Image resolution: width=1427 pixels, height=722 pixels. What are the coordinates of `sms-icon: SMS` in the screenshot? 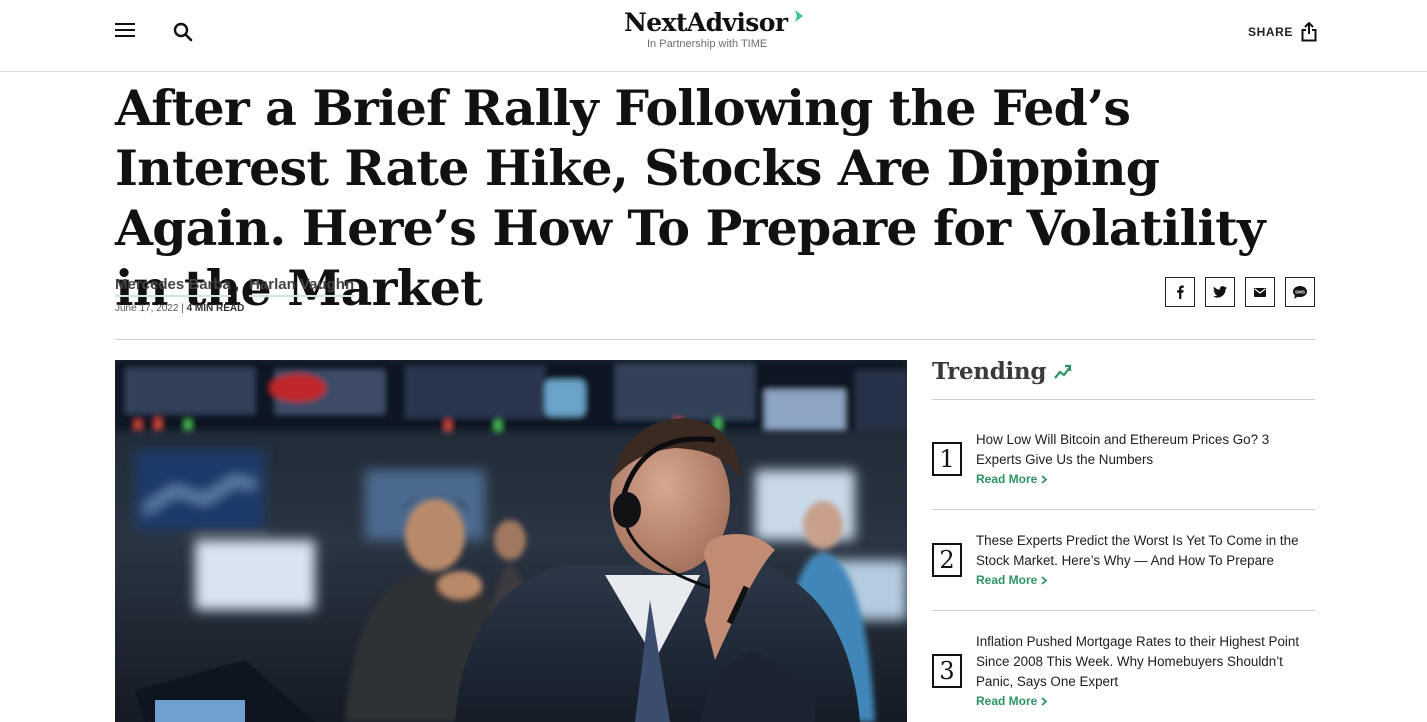 It's located at (1300, 292).